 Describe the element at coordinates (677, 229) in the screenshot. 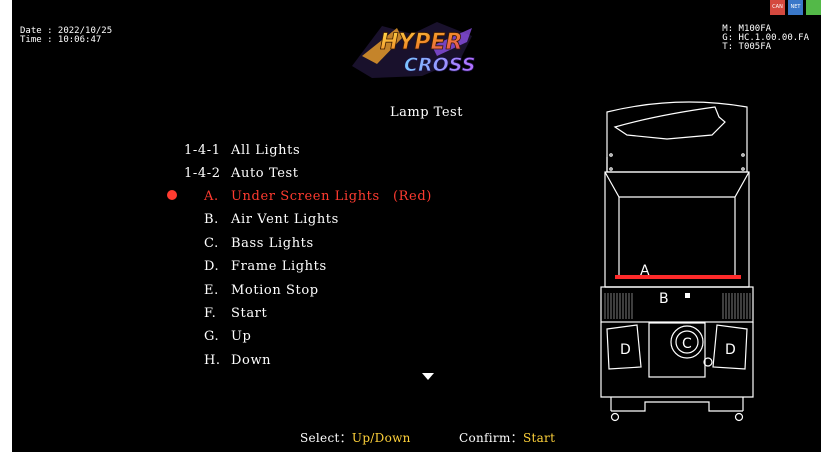

I see `cabinet-screen-frame` at that location.